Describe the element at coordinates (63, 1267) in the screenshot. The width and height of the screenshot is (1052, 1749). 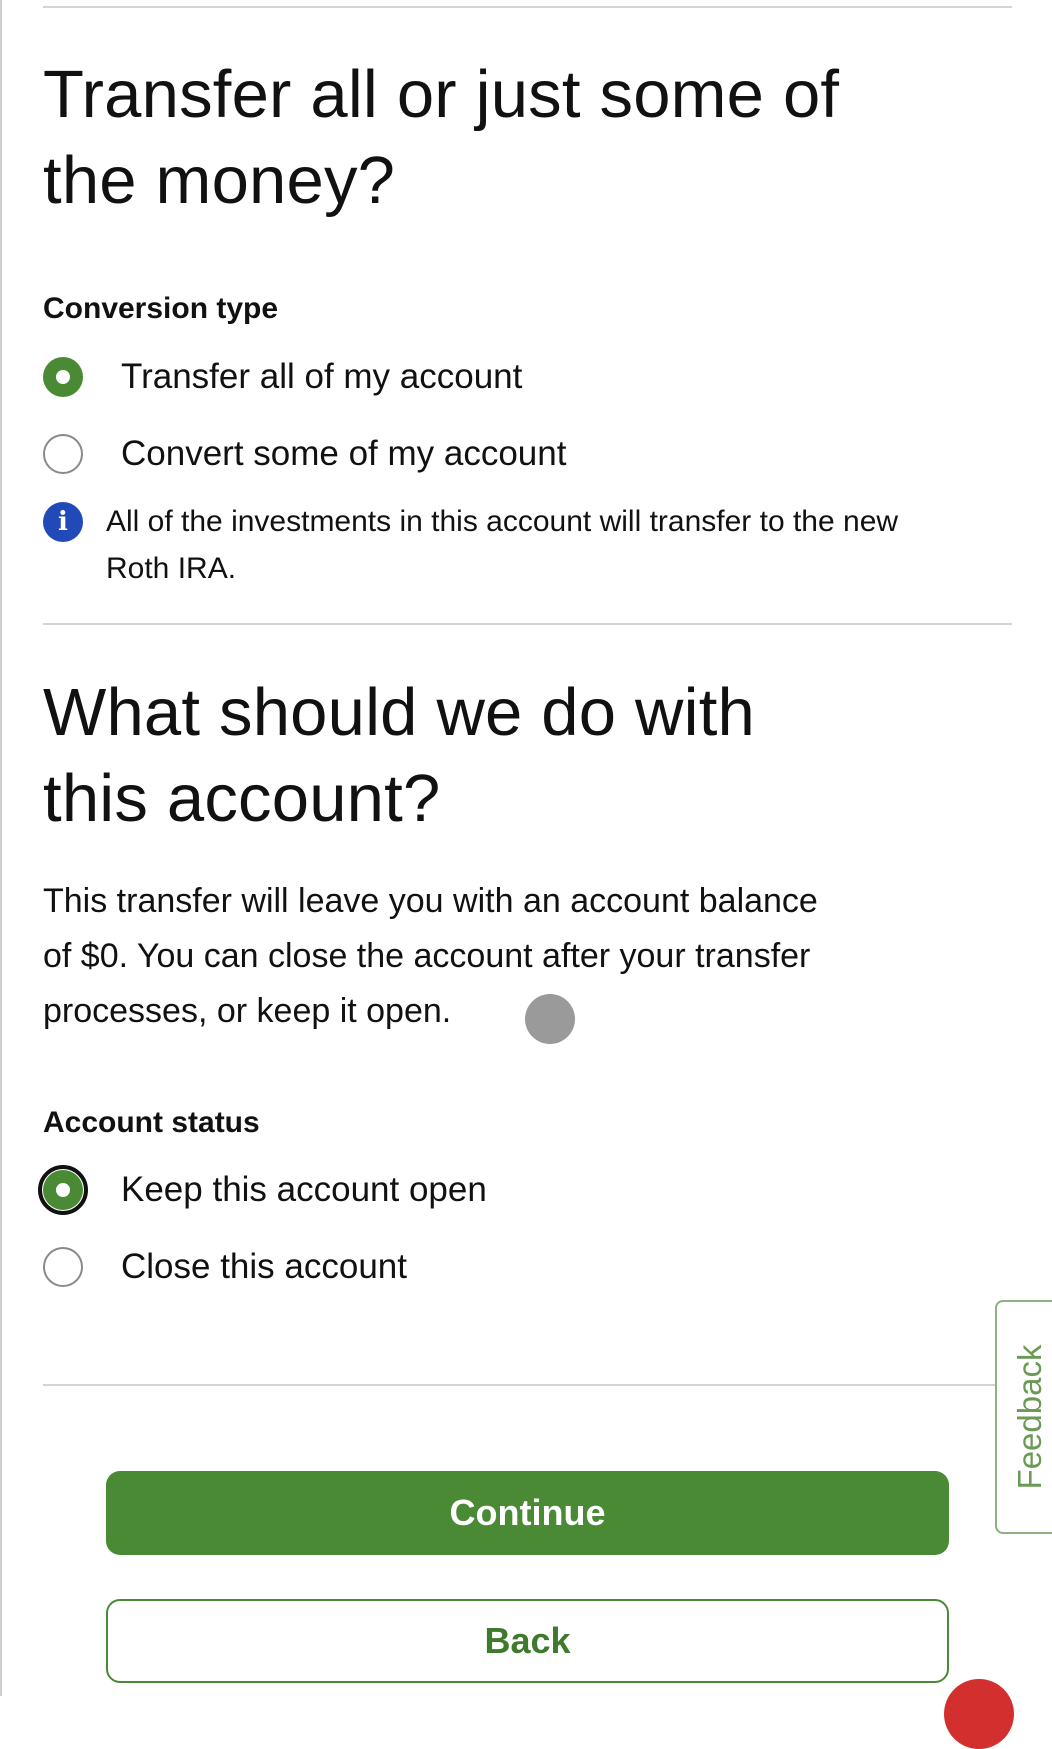
I see `radio-close-account` at that location.